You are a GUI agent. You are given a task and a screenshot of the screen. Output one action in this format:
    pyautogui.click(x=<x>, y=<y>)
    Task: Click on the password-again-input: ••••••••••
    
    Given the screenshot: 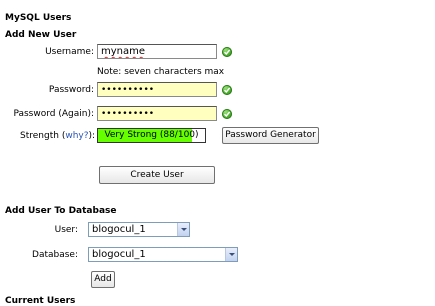 What is the action you would take?
    pyautogui.click(x=157, y=113)
    